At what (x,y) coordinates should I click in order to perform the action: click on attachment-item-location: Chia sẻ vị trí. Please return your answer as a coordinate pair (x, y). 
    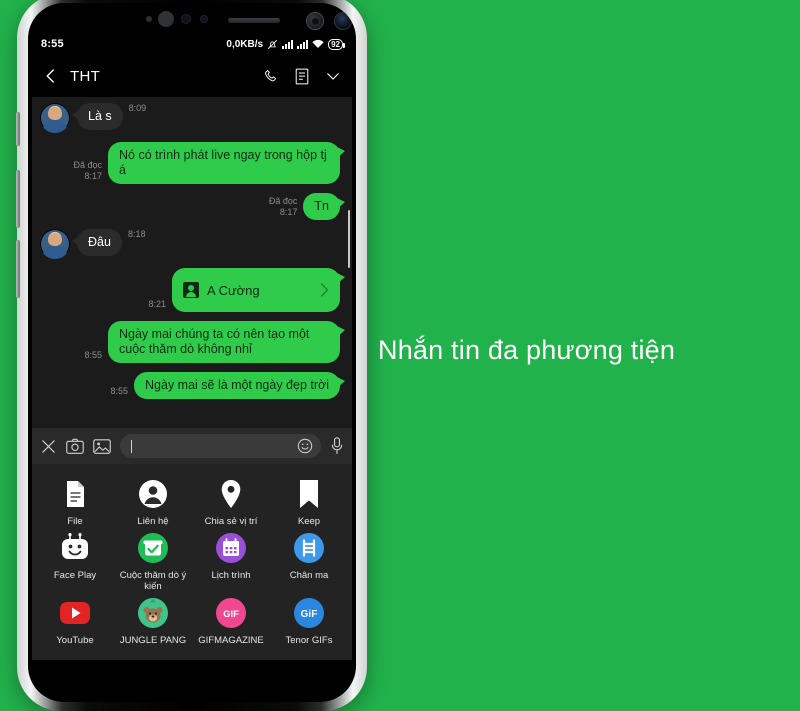
    Looking at the image, I should click on (231, 500).